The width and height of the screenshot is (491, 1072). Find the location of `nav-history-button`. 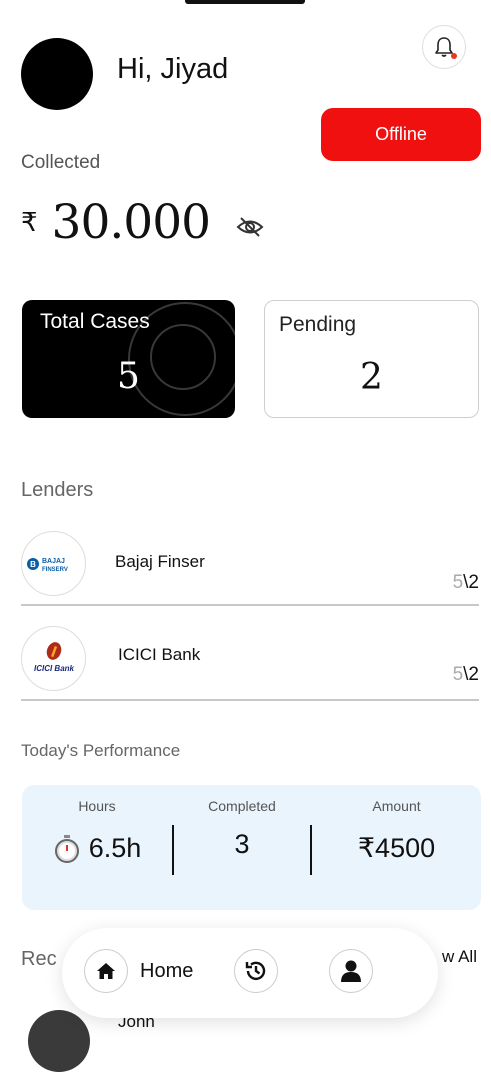

nav-history-button is located at coordinates (256, 971).